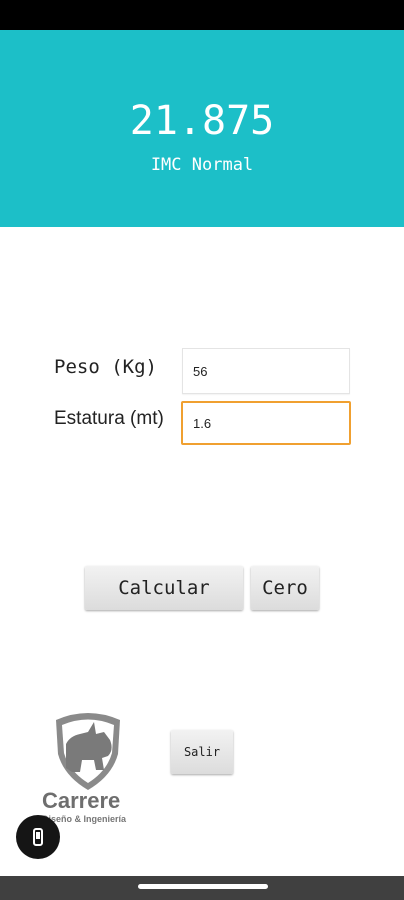 This screenshot has width=404, height=900. Describe the element at coordinates (202, 15) in the screenshot. I see `status-bar` at that location.